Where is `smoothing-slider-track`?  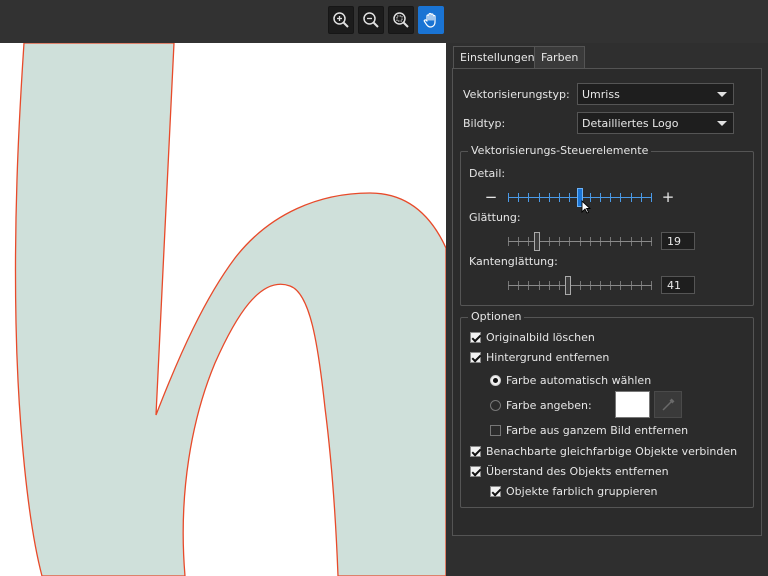 smoothing-slider-track is located at coordinates (580, 241).